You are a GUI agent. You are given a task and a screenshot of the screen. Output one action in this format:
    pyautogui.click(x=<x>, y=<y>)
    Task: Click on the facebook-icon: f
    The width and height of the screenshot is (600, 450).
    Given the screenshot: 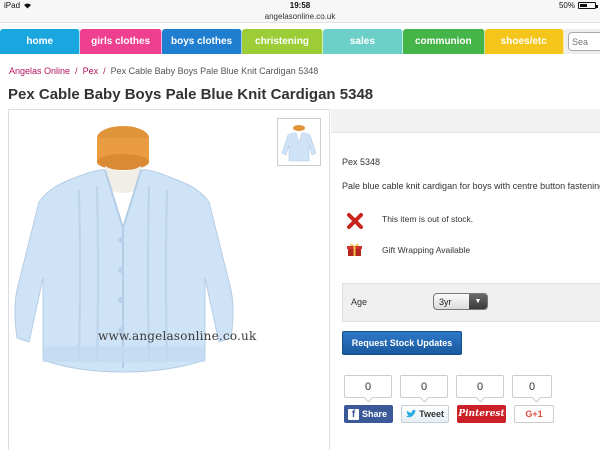 What is the action you would take?
    pyautogui.click(x=353, y=414)
    